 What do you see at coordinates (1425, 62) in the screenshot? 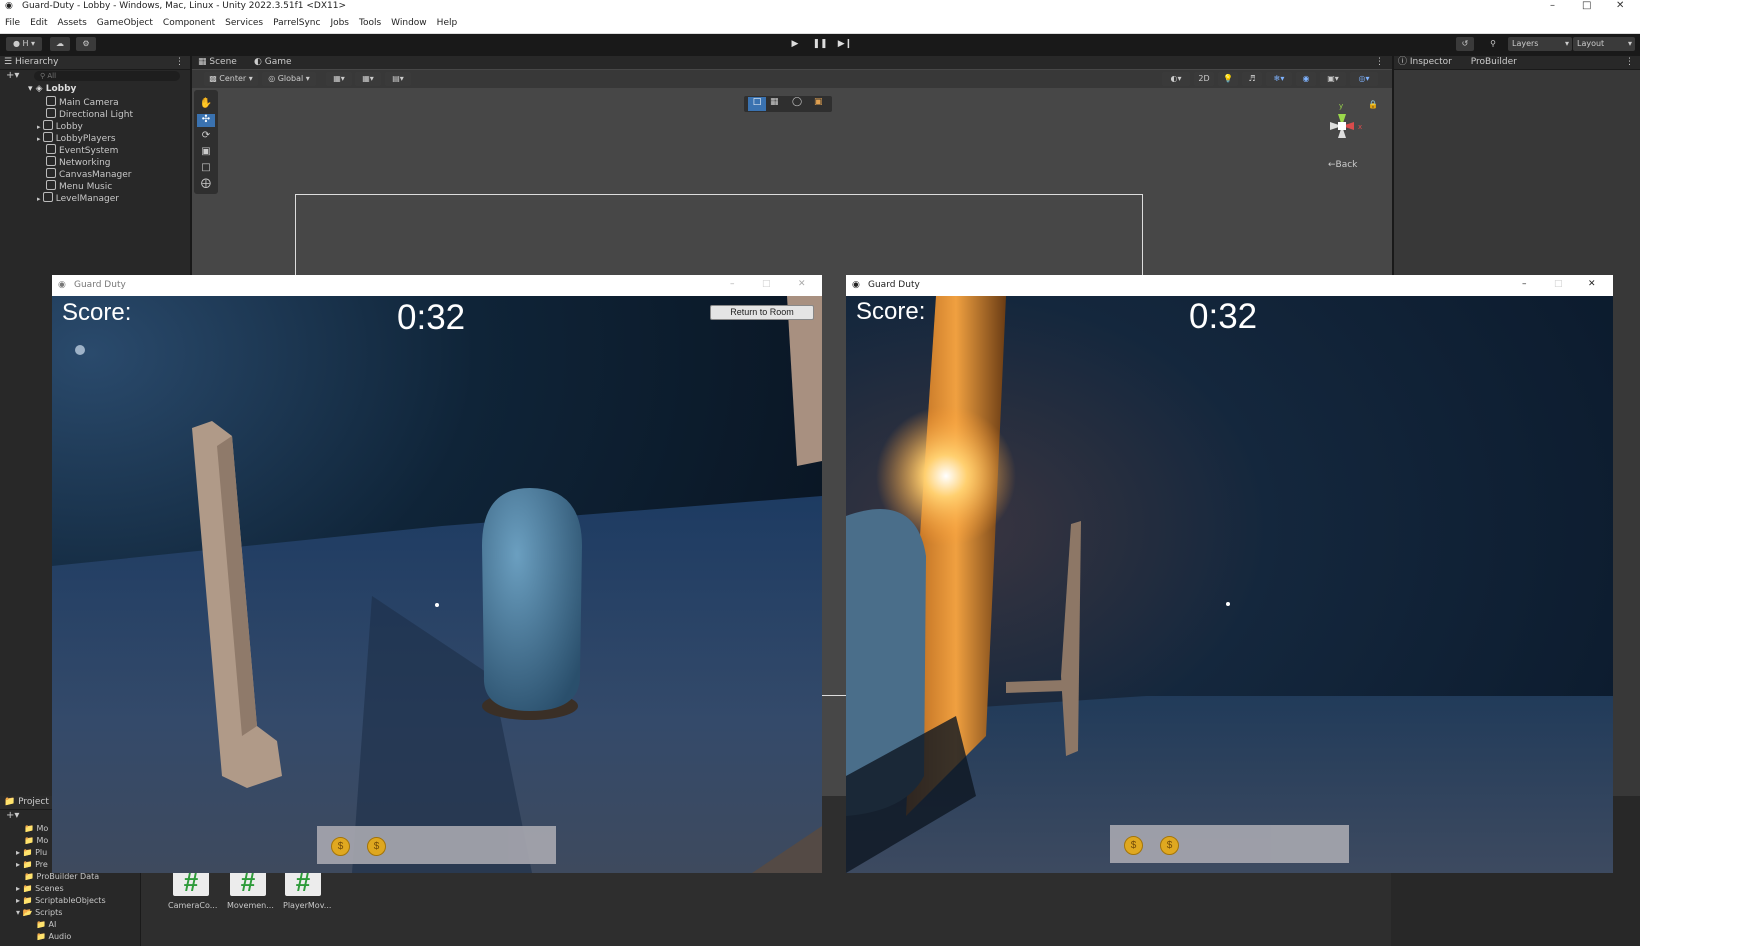
I see `tab-inspector: ⓘ Inspector` at bounding box center [1425, 62].